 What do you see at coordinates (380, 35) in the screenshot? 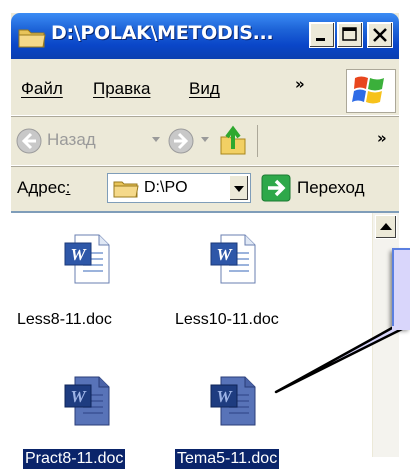
I see `close-button` at bounding box center [380, 35].